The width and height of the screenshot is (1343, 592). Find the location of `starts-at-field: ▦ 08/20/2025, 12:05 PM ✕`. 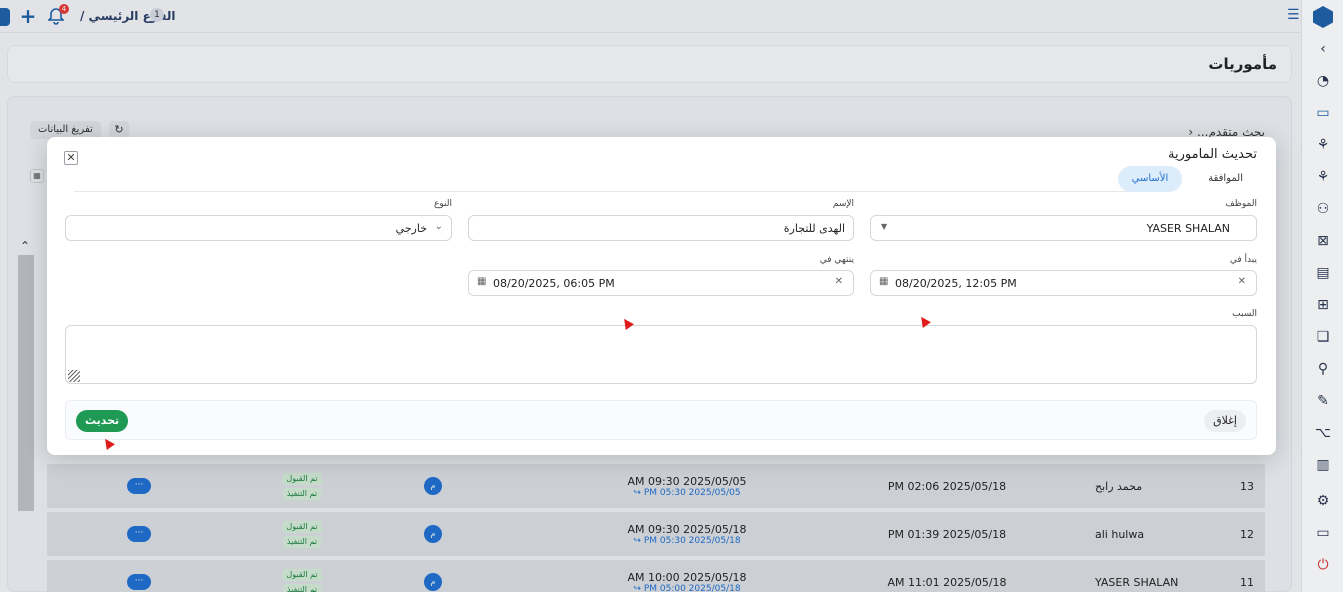

starts-at-field: ▦ 08/20/2025, 12:05 PM ✕ is located at coordinates (1063, 283).